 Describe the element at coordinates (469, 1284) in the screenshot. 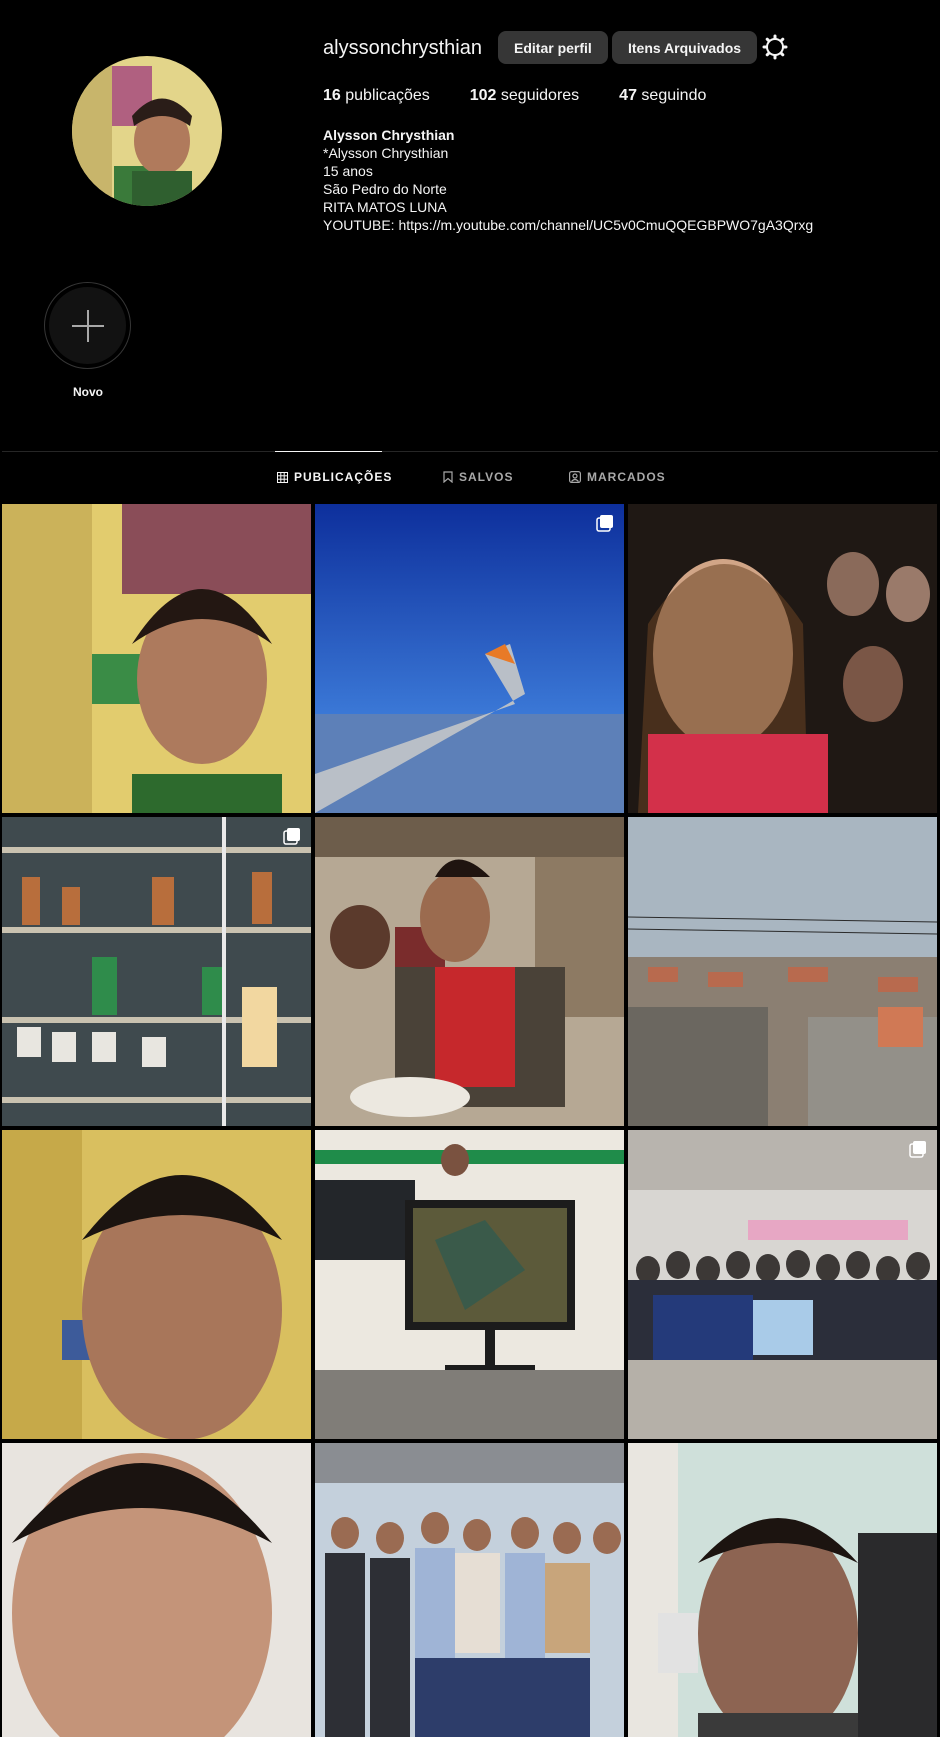

I see `post-game-monitor` at that location.